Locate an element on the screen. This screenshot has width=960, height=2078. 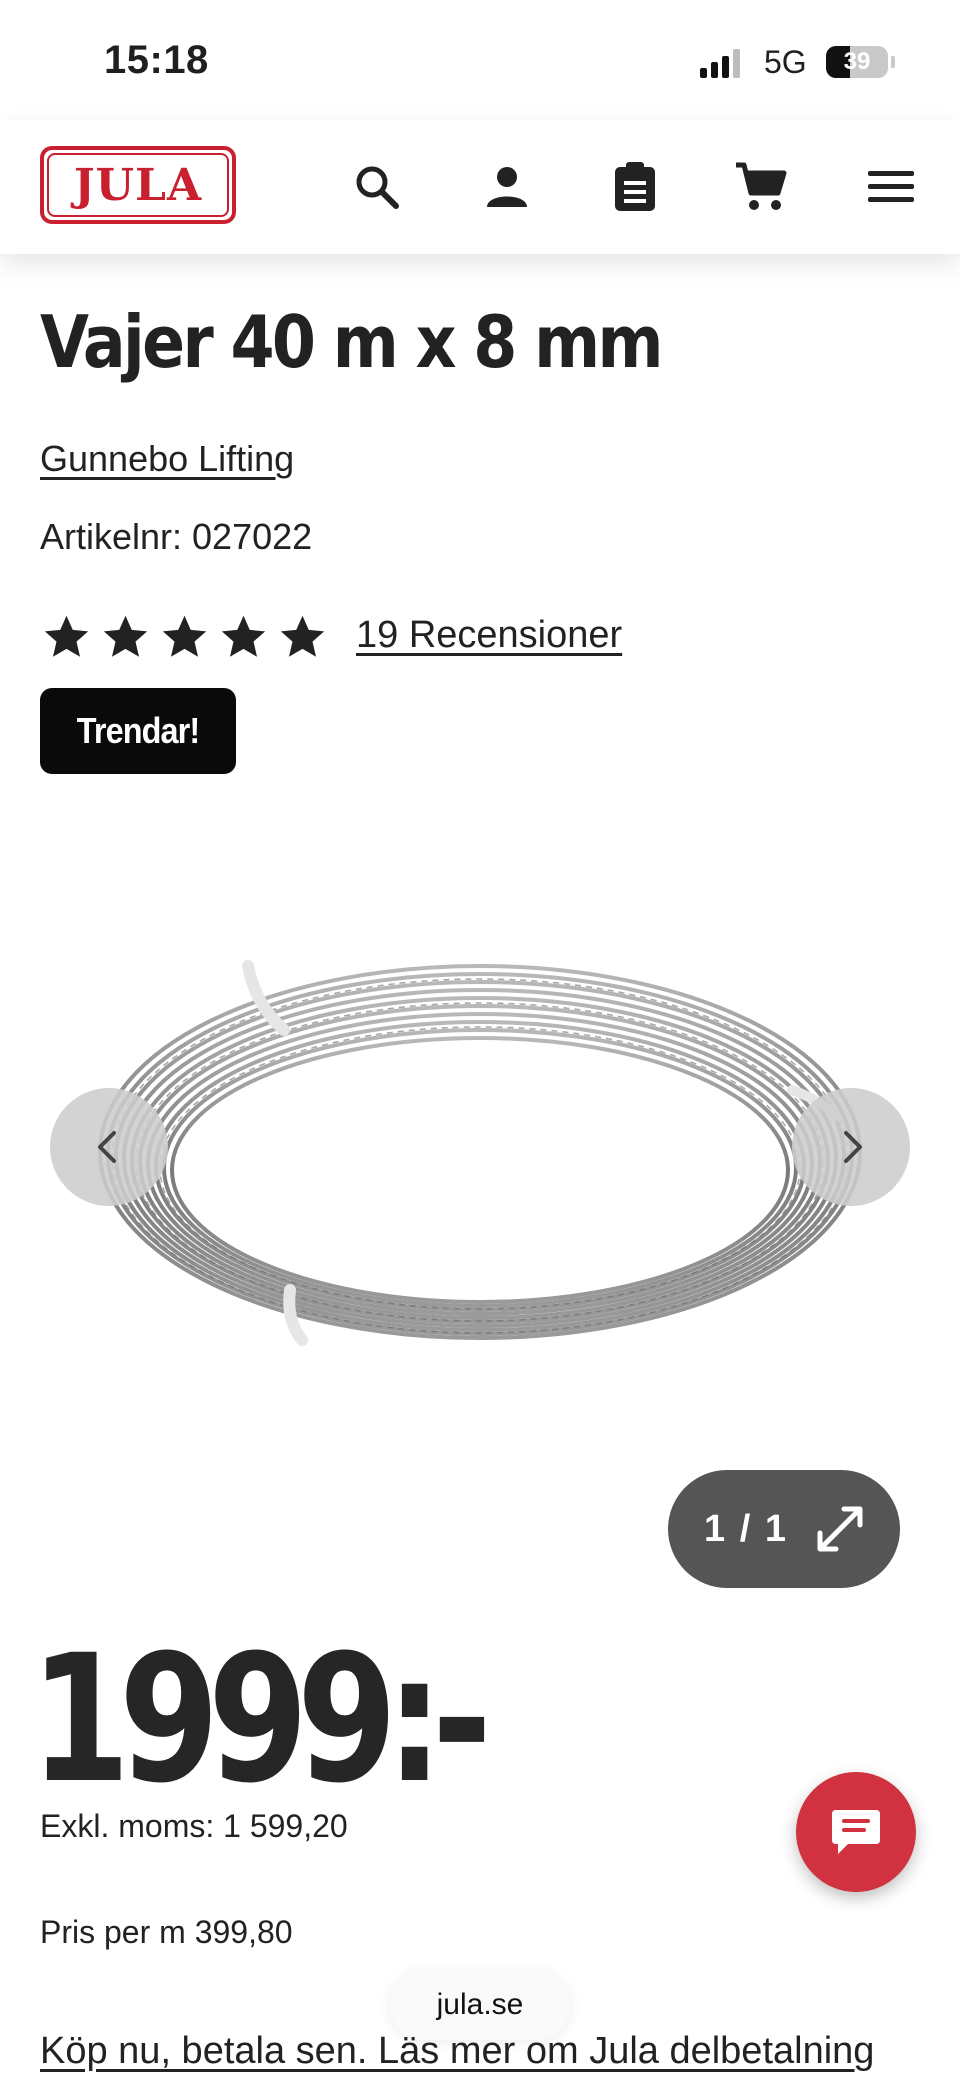
status-time: 15:18 is located at coordinates (156, 60).